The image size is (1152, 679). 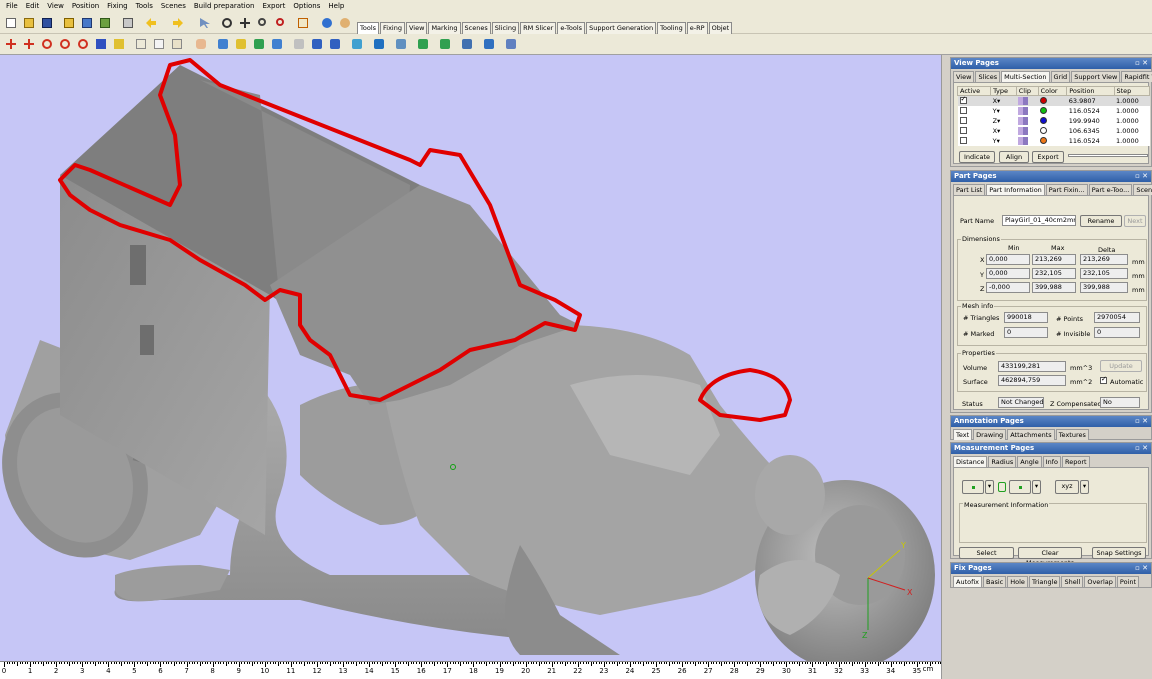 I want to click on automatic-checkbox, so click(x=1103, y=379).